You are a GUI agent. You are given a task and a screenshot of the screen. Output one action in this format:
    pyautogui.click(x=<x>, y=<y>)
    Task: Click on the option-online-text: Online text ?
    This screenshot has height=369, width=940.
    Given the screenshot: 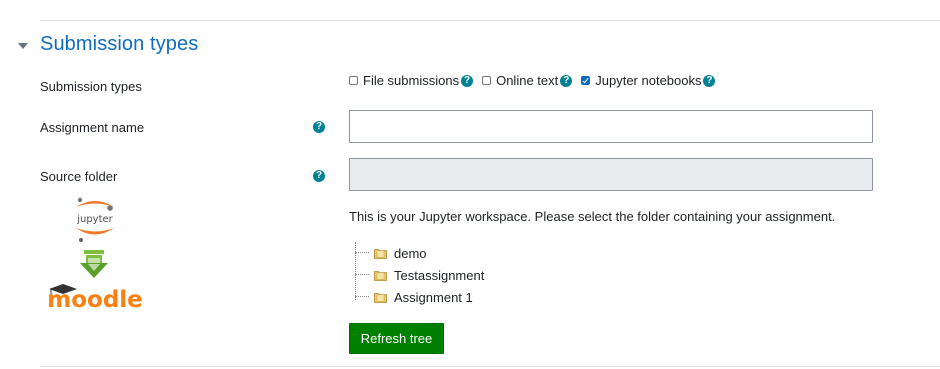 What is the action you would take?
    pyautogui.click(x=527, y=80)
    